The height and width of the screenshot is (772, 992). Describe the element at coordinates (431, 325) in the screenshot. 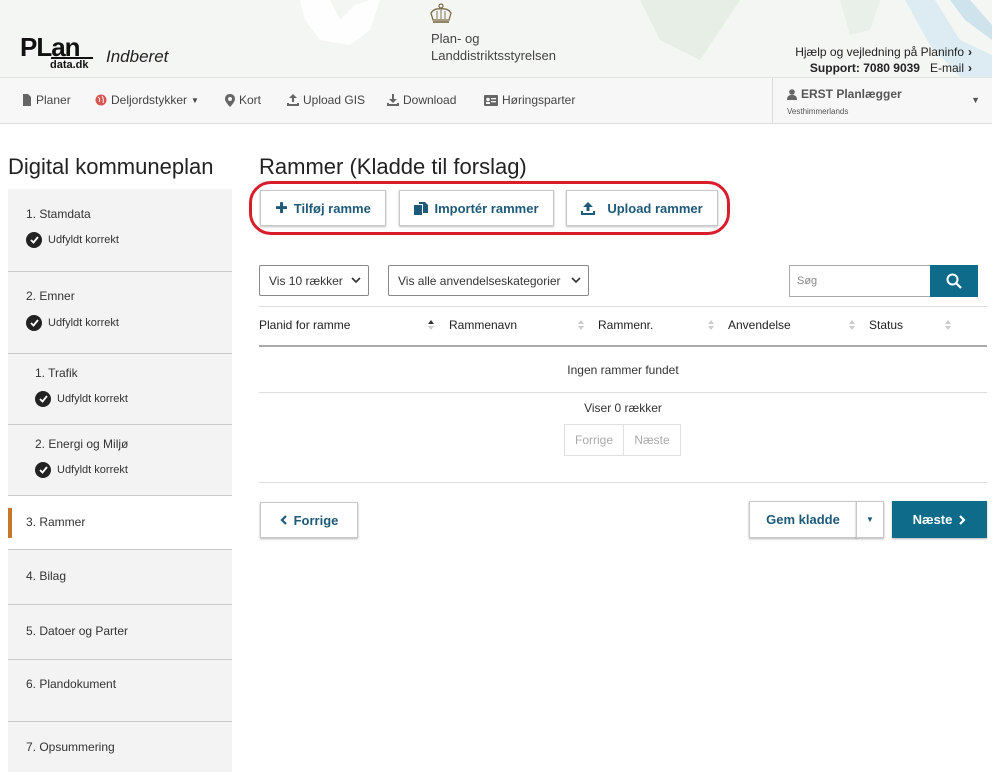

I see `sort-asc-icon` at that location.